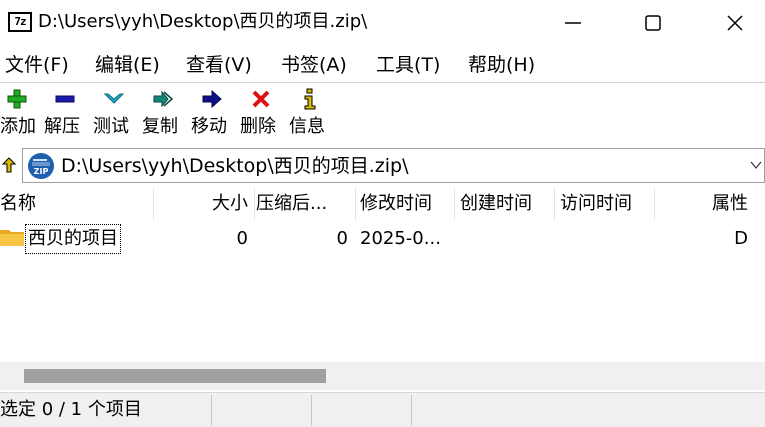 The height and width of the screenshot is (427, 765). I want to click on address-path: D:\Users\yyh\Desktop\西贝的项目.zip\, so click(235, 166).